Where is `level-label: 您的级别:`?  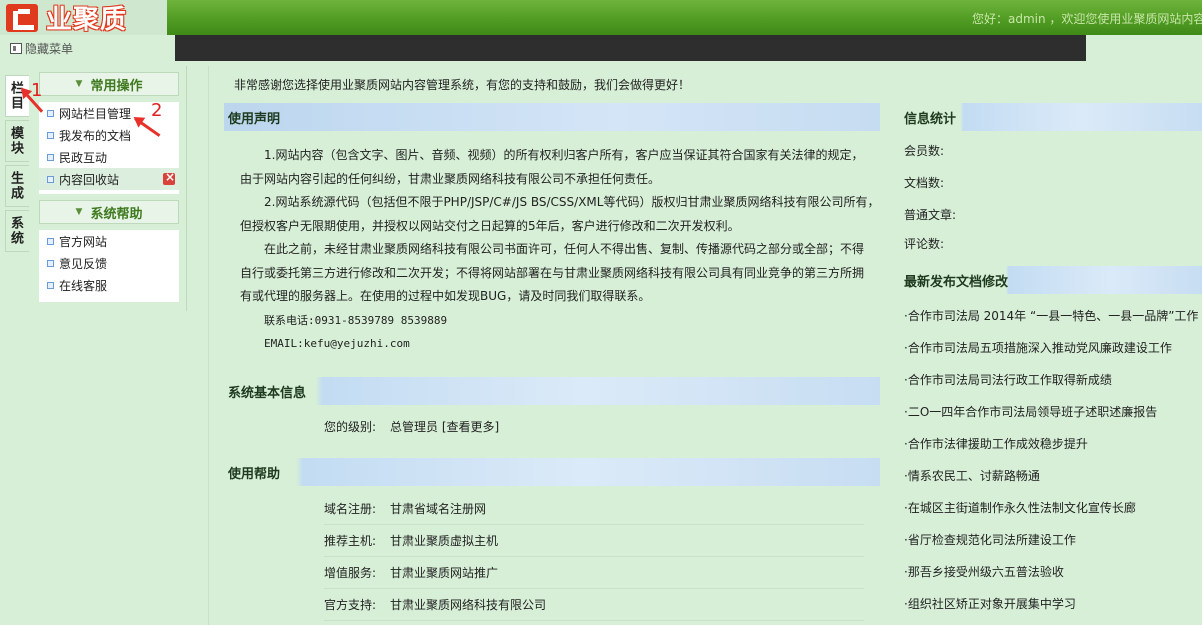 level-label: 您的级别: is located at coordinates (350, 426).